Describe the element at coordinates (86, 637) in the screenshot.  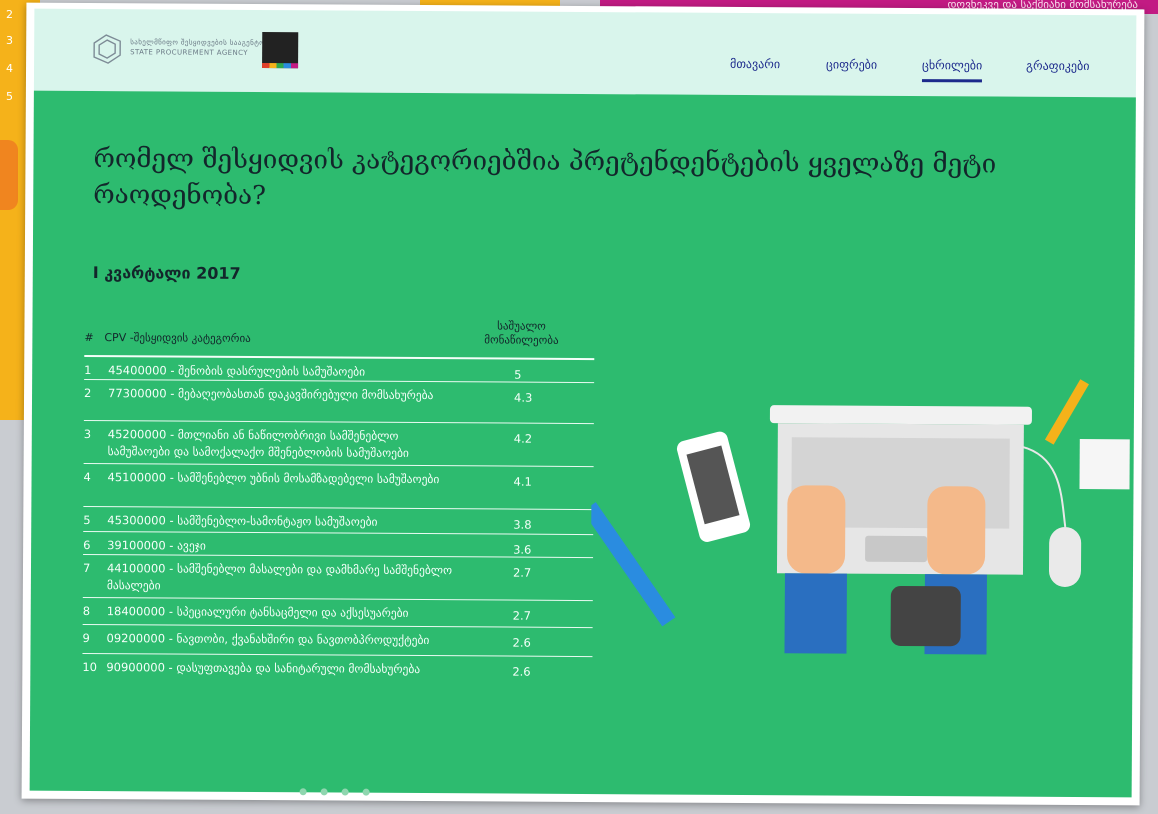
I see `row-number: 9` at that location.